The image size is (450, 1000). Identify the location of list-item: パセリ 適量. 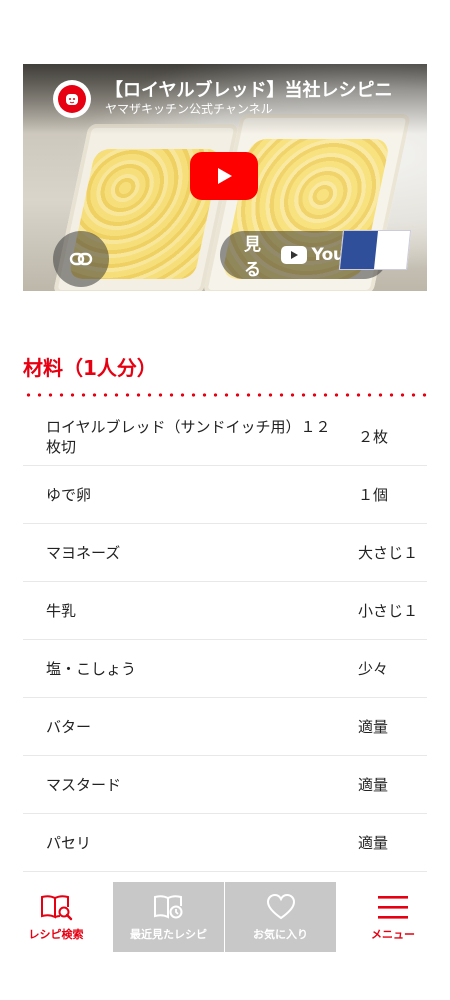
(225, 843).